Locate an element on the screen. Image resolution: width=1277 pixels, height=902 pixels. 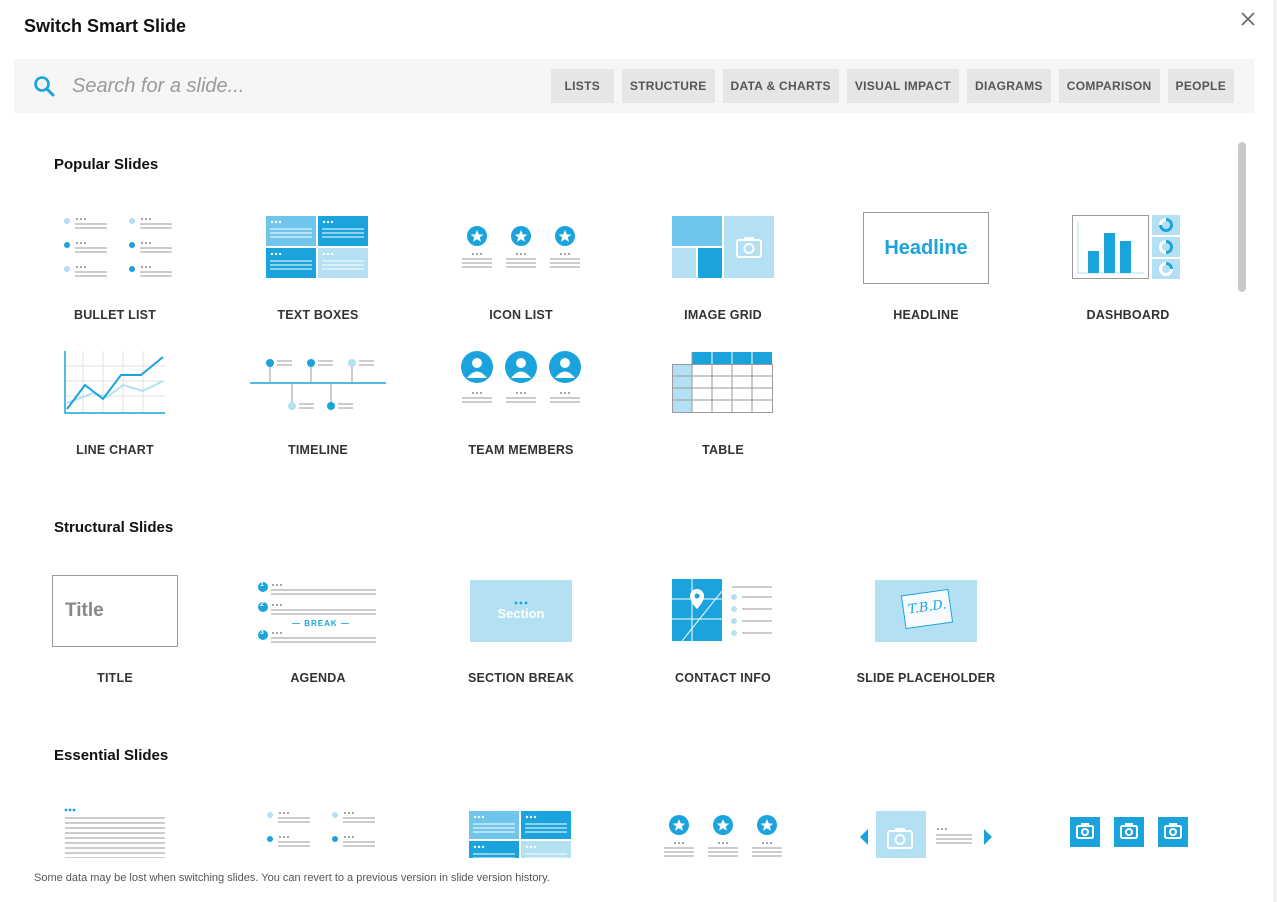
close-icon is located at coordinates (1248, 19).